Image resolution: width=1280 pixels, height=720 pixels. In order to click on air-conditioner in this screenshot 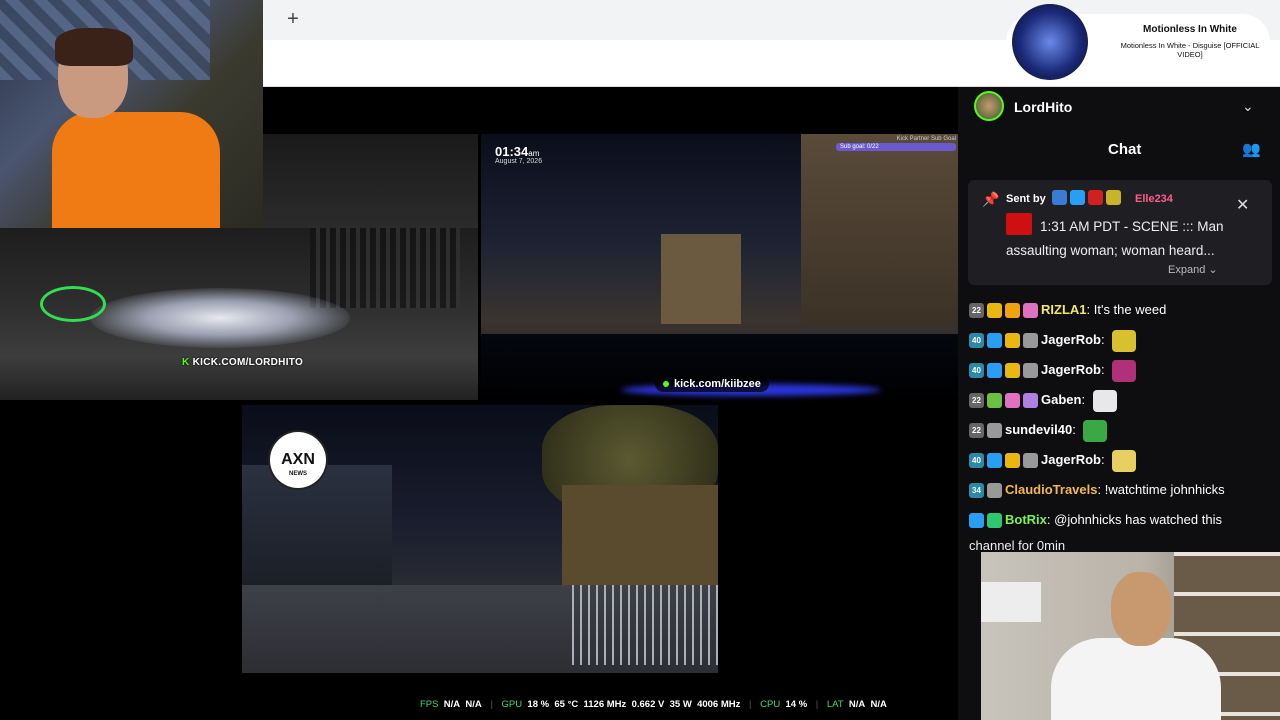, I will do `click(1011, 602)`.